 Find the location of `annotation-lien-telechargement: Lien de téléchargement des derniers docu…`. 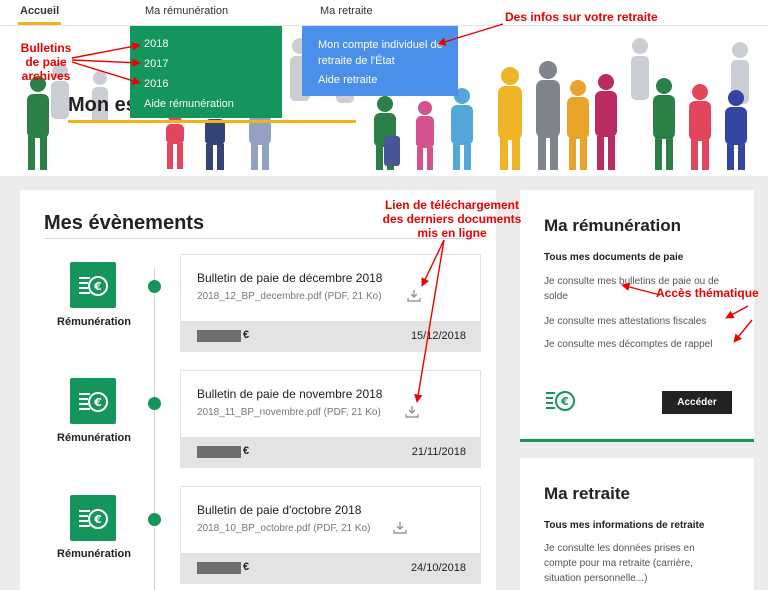

annotation-lien-telechargement: Lien de téléchargement des derniers docu… is located at coordinates (452, 219).